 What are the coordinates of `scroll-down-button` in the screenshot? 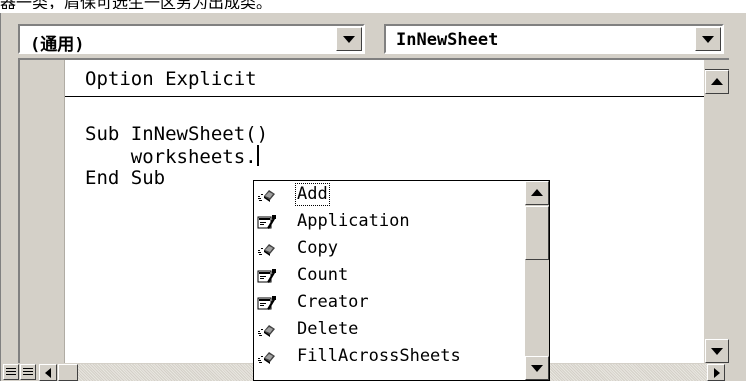 It's located at (717, 351).